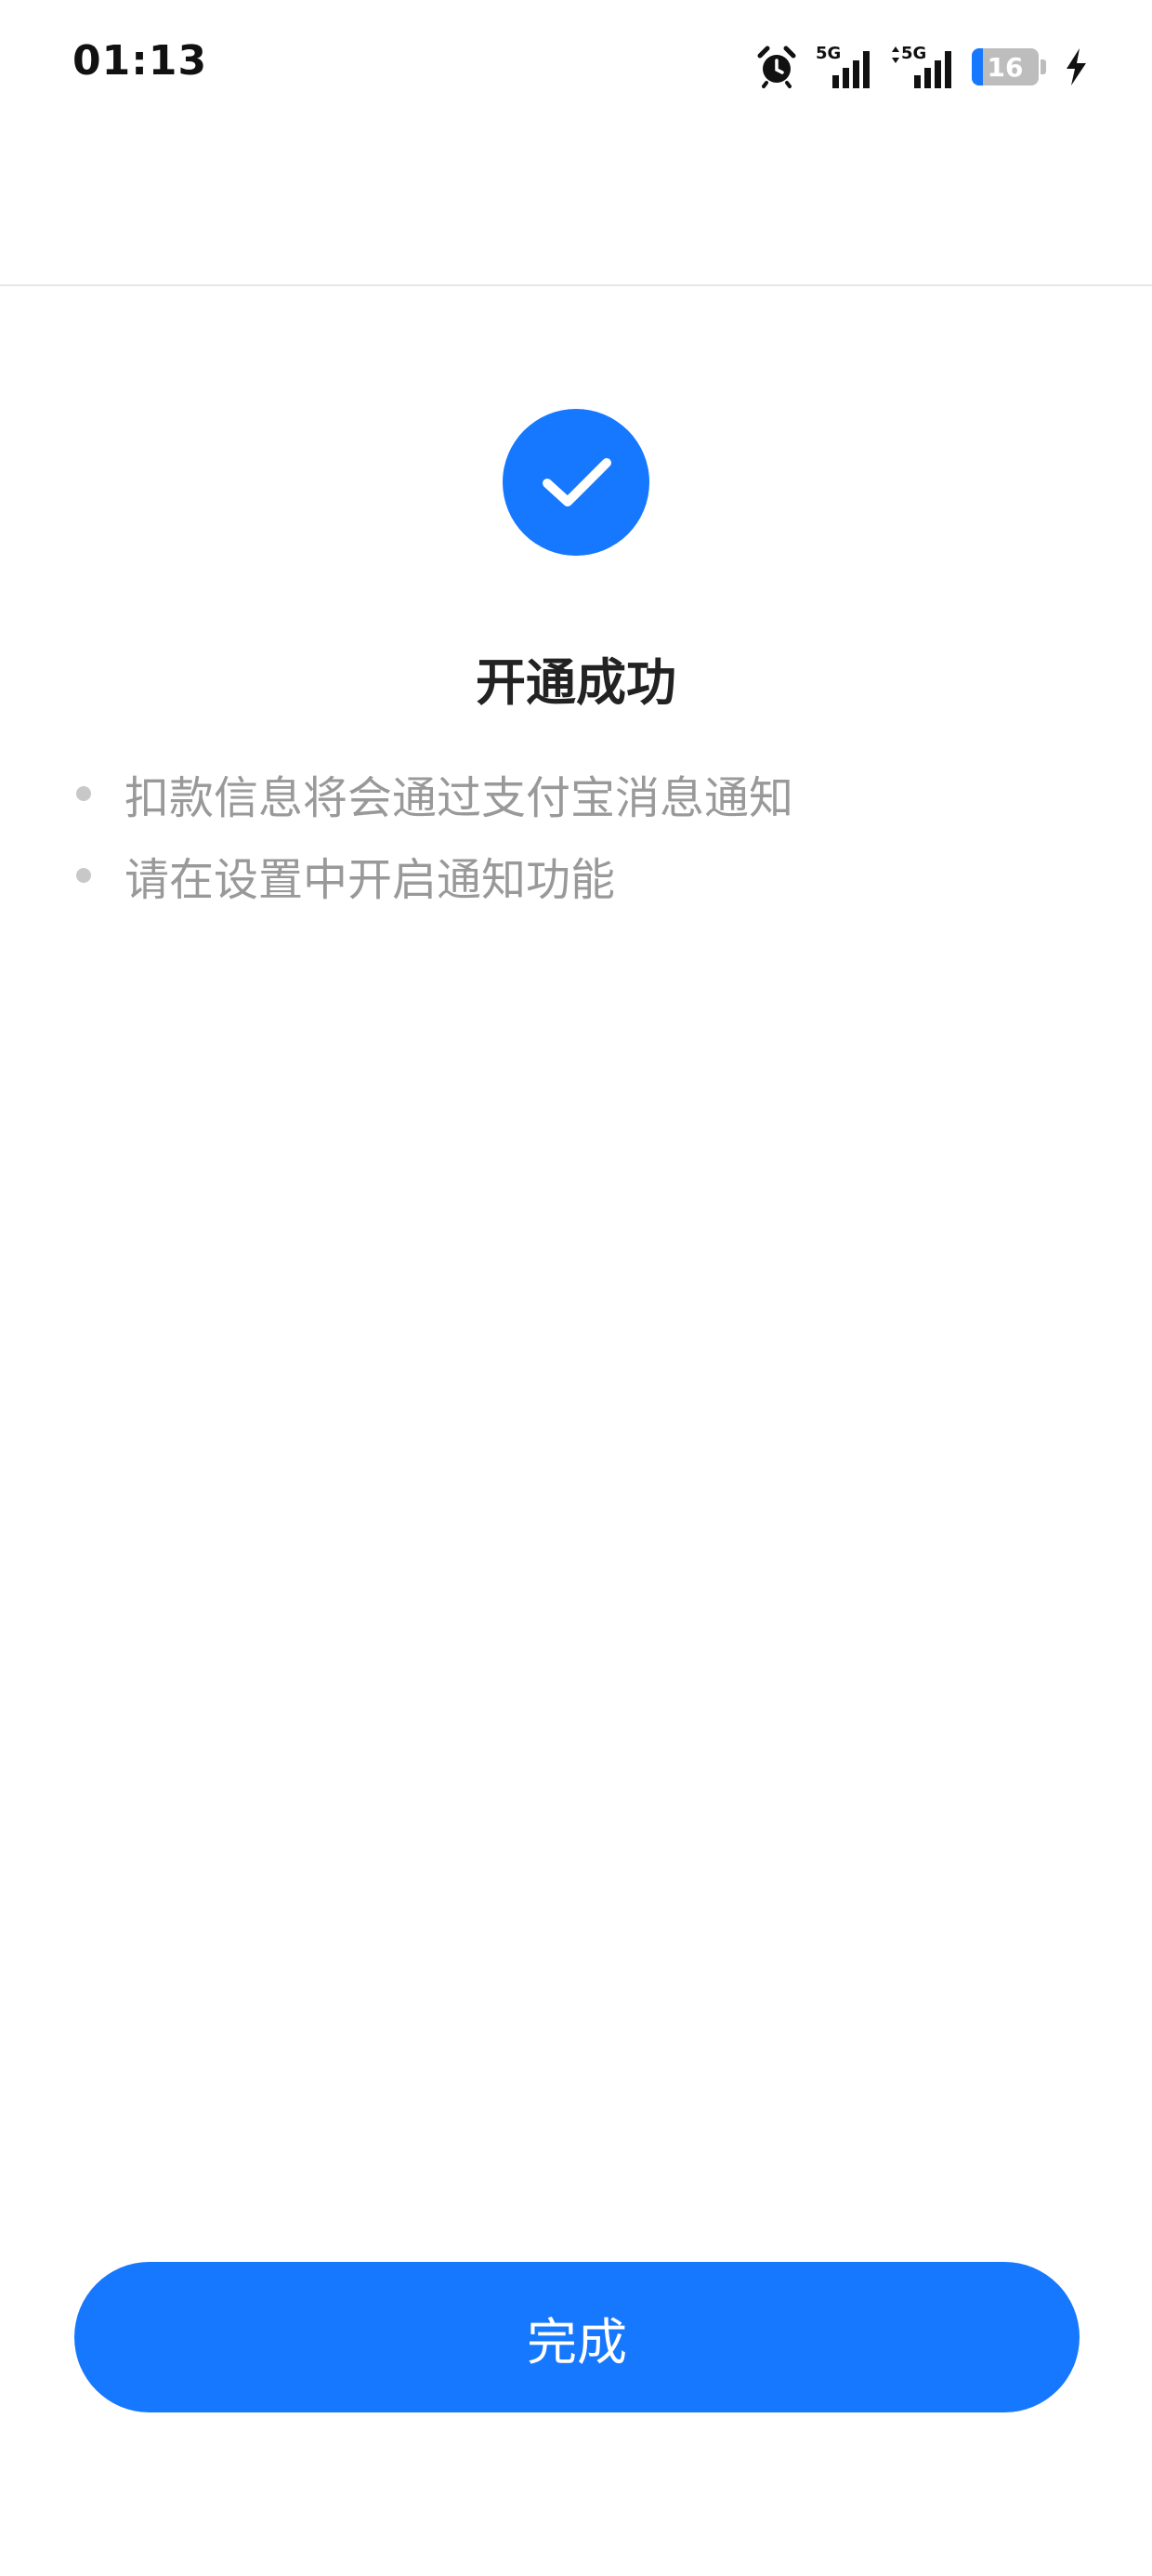  I want to click on battery-icon: 16, so click(1006, 66).